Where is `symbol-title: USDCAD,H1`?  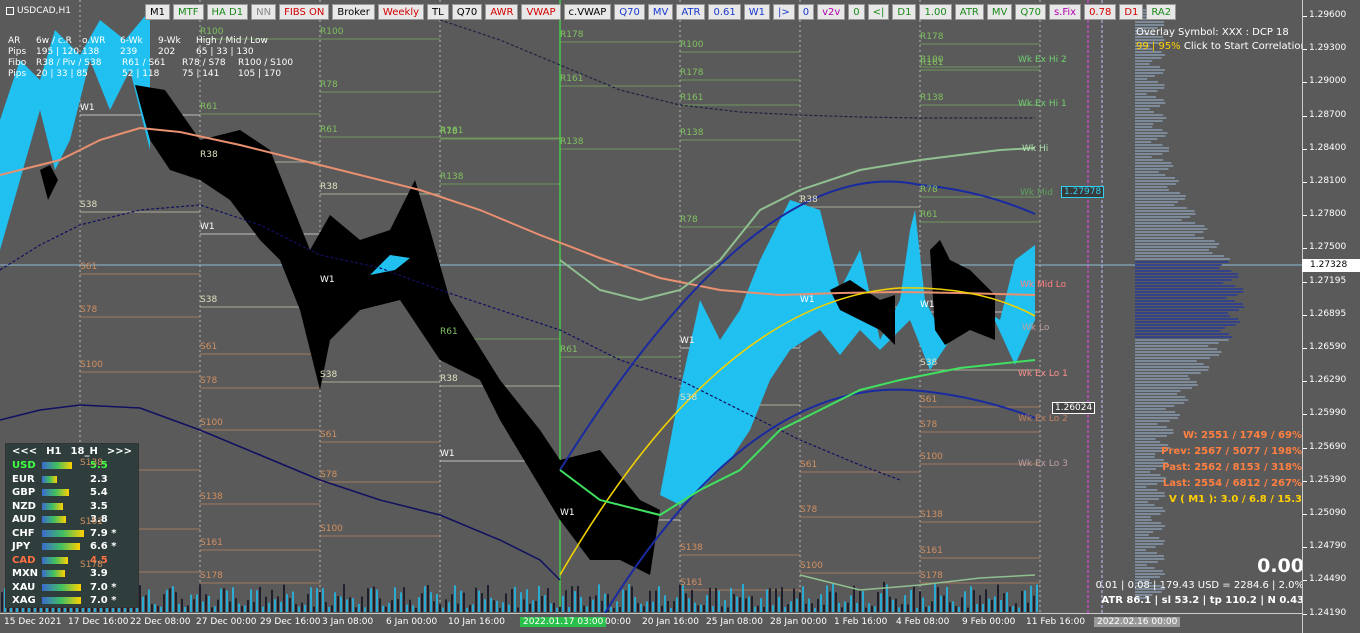
symbol-title: USDCAD,H1 is located at coordinates (38, 11).